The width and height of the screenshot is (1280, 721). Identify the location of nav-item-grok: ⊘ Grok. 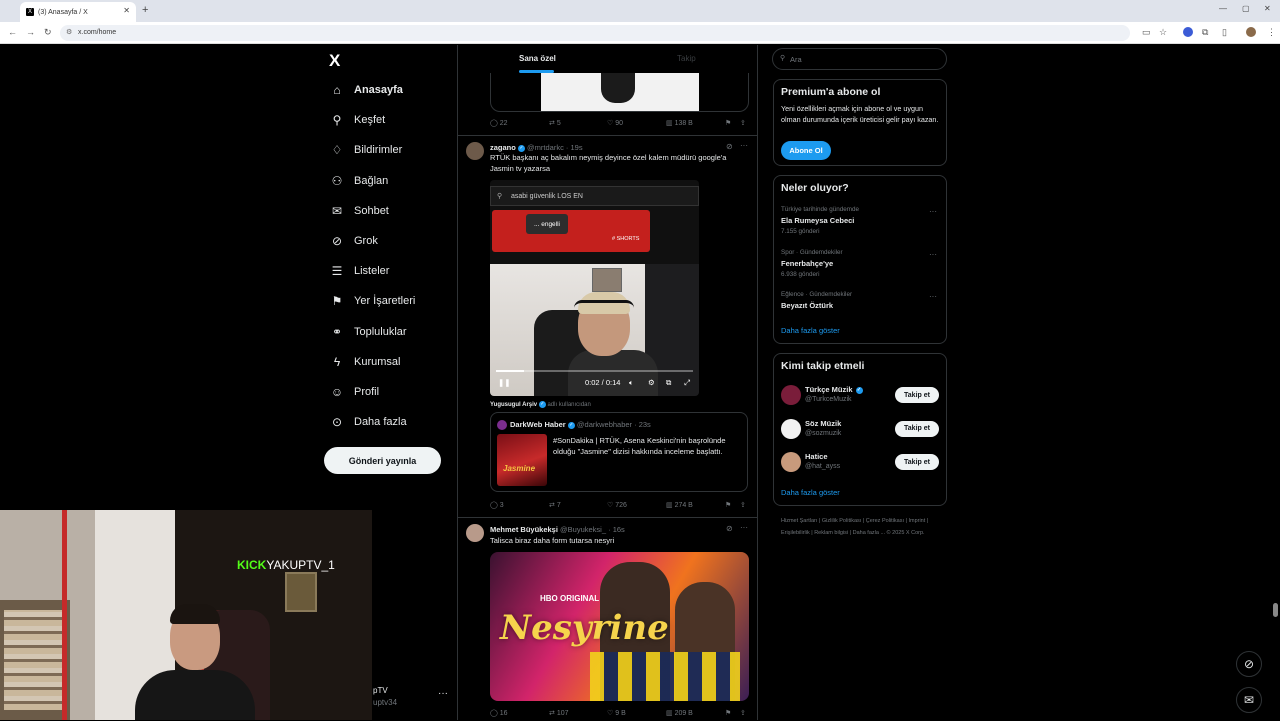
(354, 241).